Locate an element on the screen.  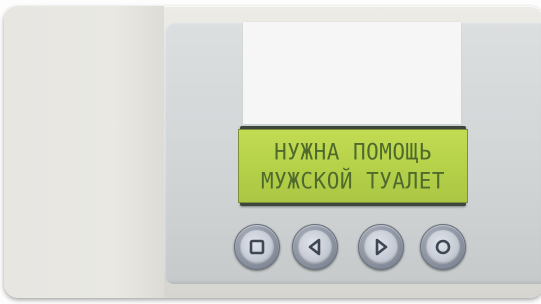
lcd-line-1: НУЖНА ПОМОЩЬ is located at coordinates (353, 152).